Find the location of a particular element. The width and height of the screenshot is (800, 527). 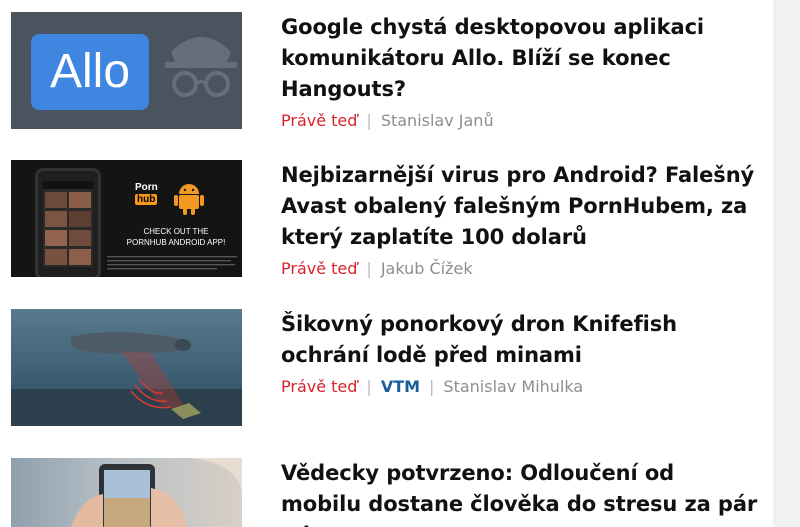

article-author: Stanislav Mihulka is located at coordinates (513, 386).